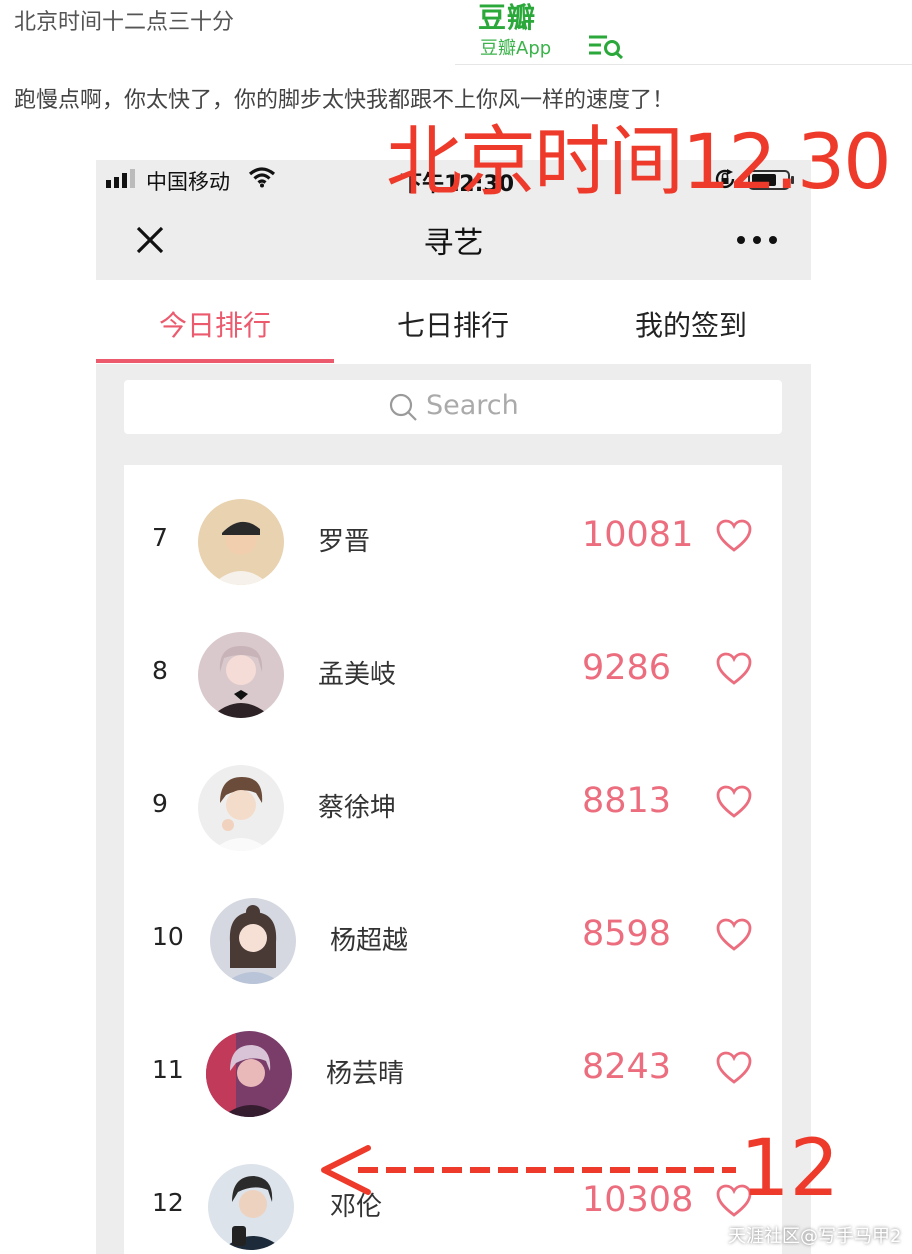  I want to click on ranking-tabs: 今日排行 七日排行 我的签到, so click(453, 322).